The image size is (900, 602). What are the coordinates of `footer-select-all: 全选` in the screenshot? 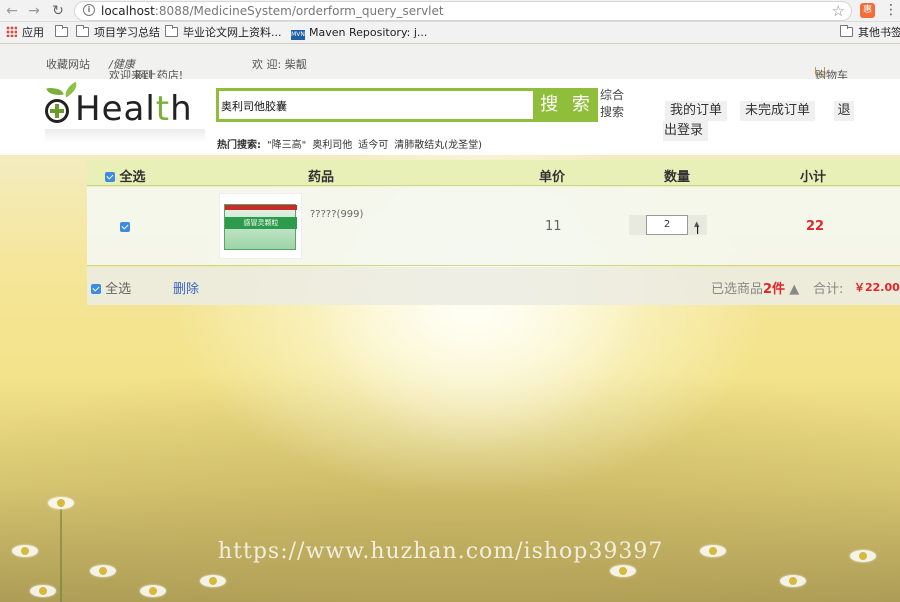 It's located at (111, 287).